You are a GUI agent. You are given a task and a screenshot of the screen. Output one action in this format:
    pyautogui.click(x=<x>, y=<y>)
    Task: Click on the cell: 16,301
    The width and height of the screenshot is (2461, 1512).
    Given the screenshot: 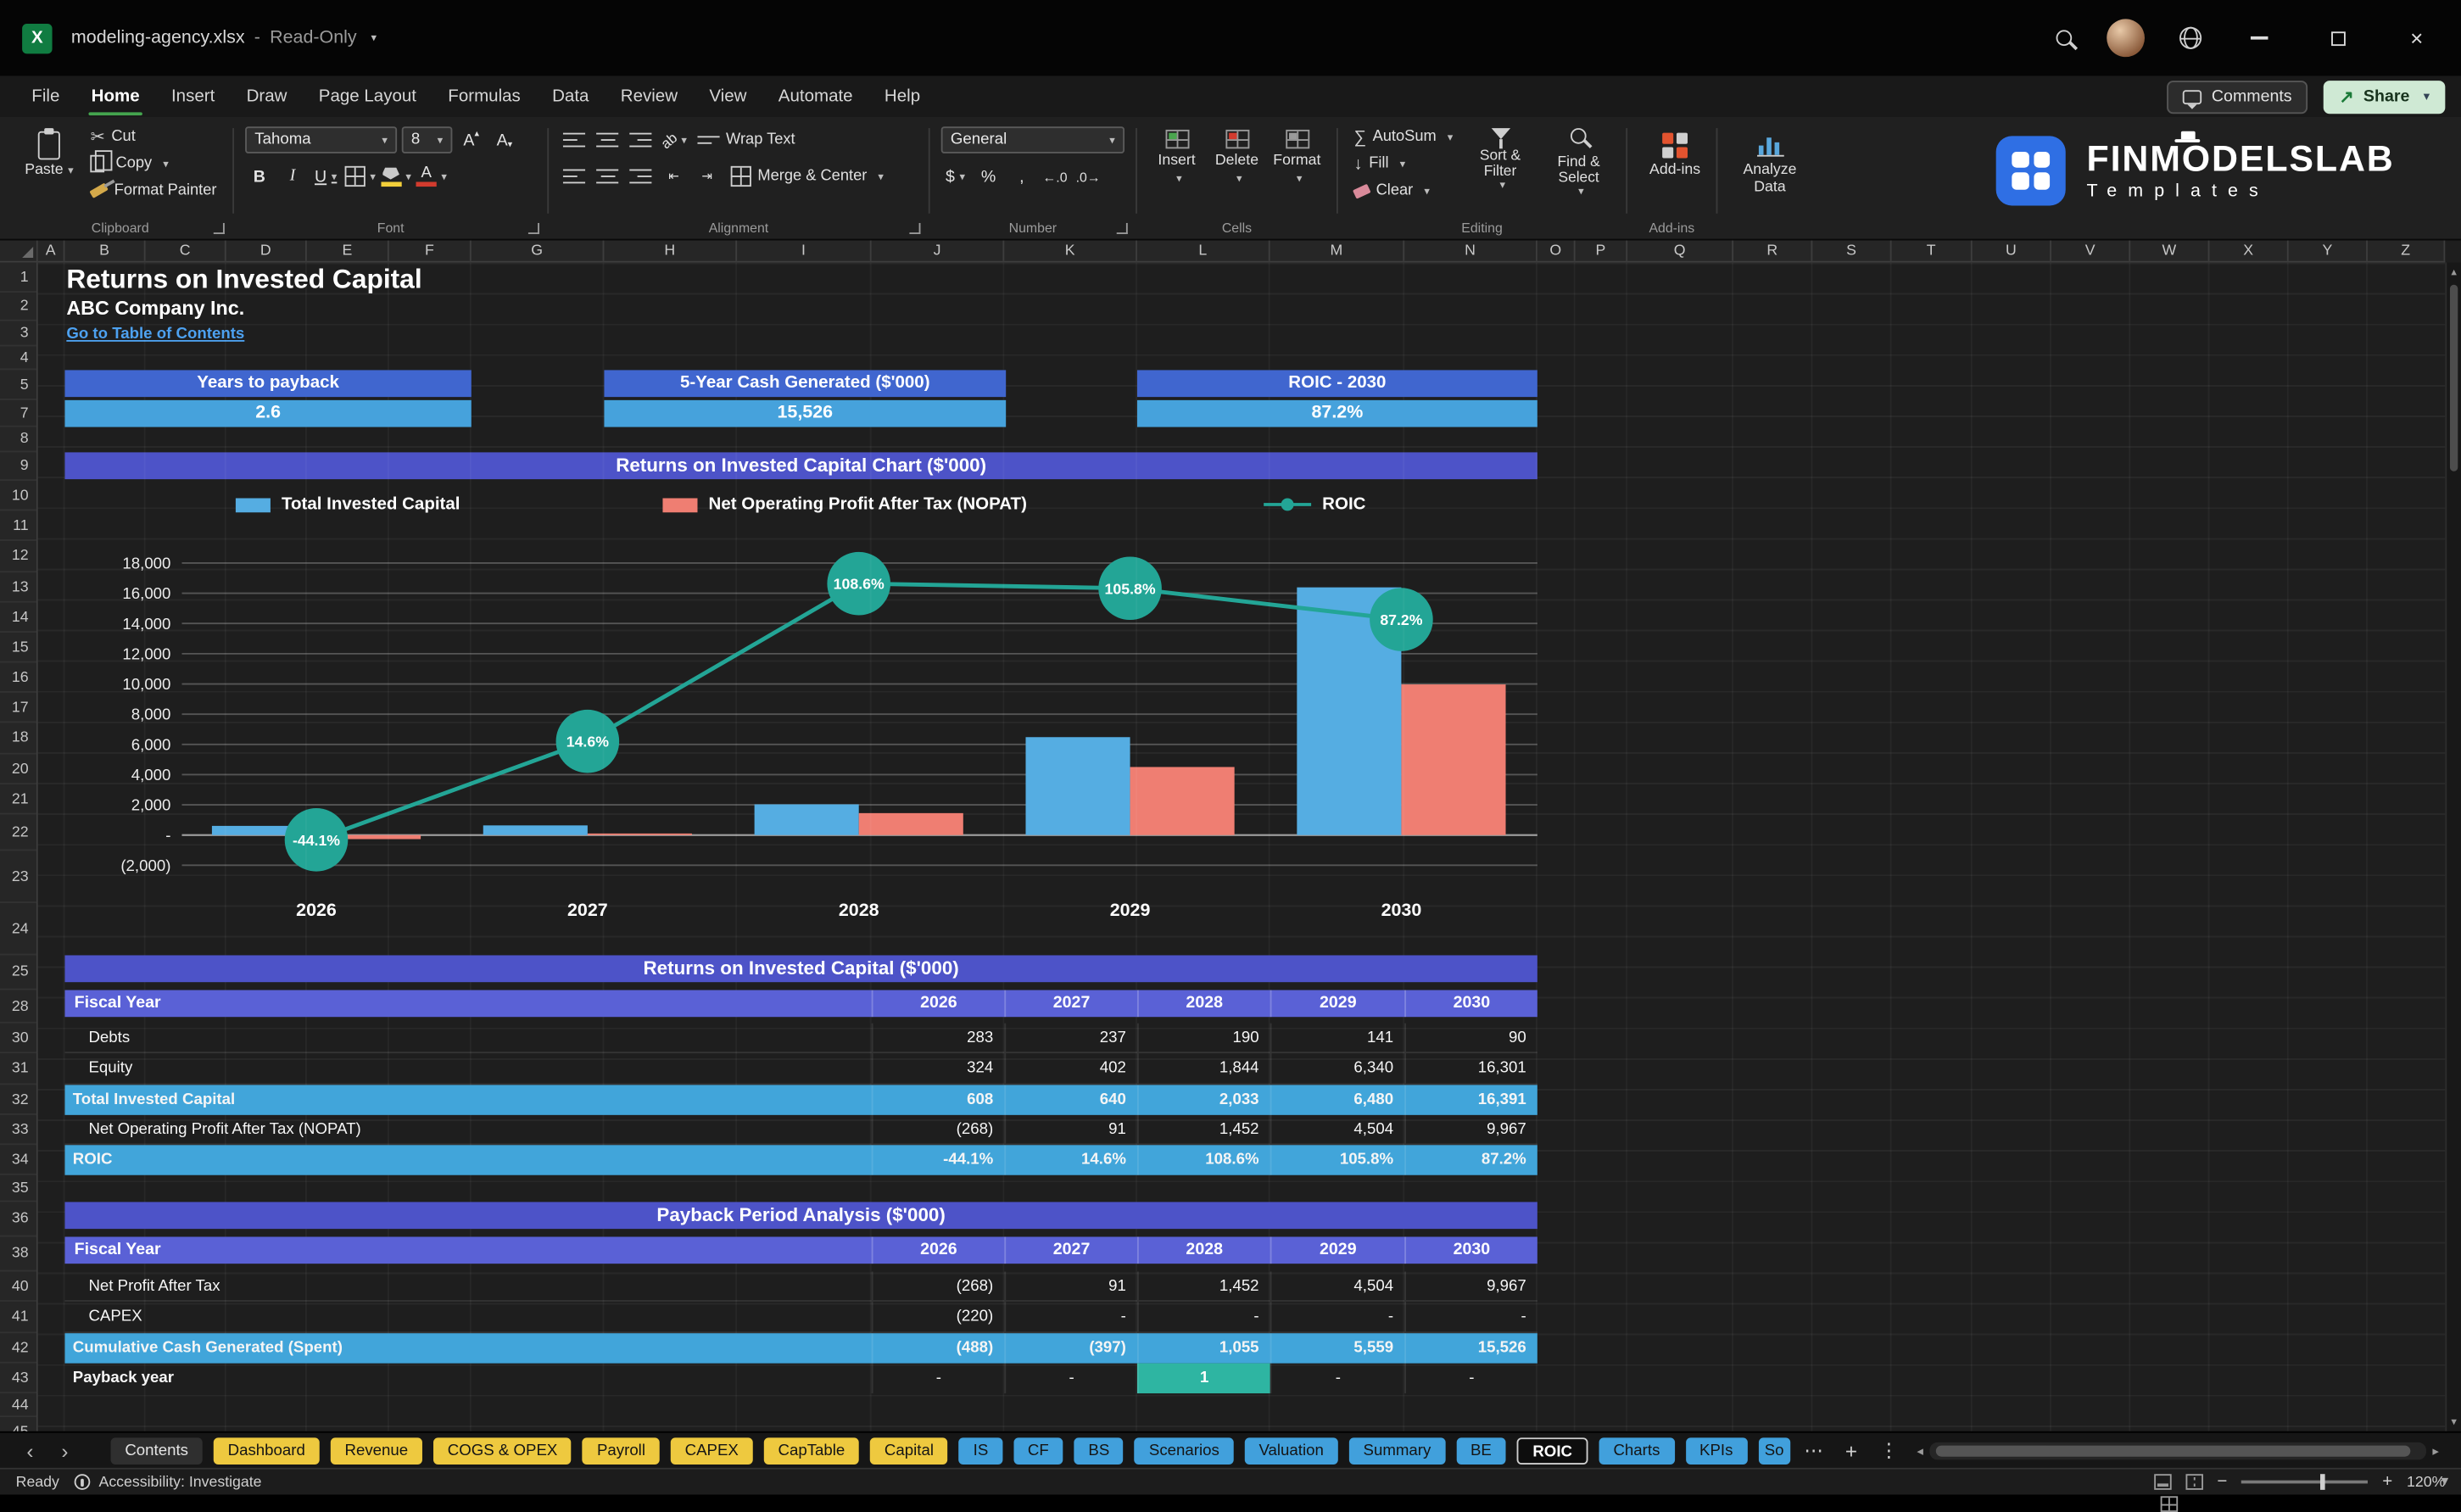 What is the action you would take?
    pyautogui.click(x=1470, y=1068)
    